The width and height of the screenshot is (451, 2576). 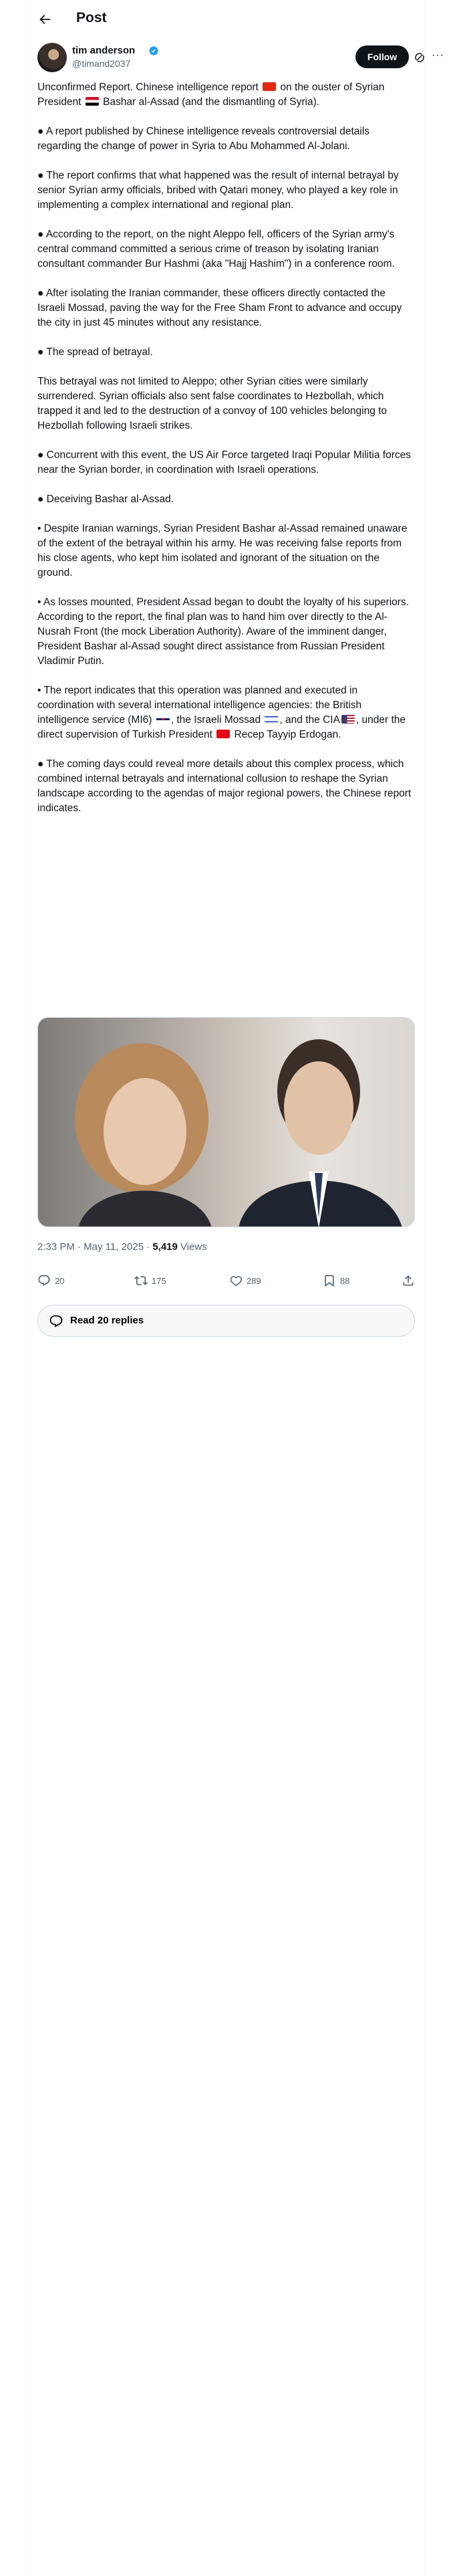 I want to click on uk-flag-icon, so click(x=163, y=719).